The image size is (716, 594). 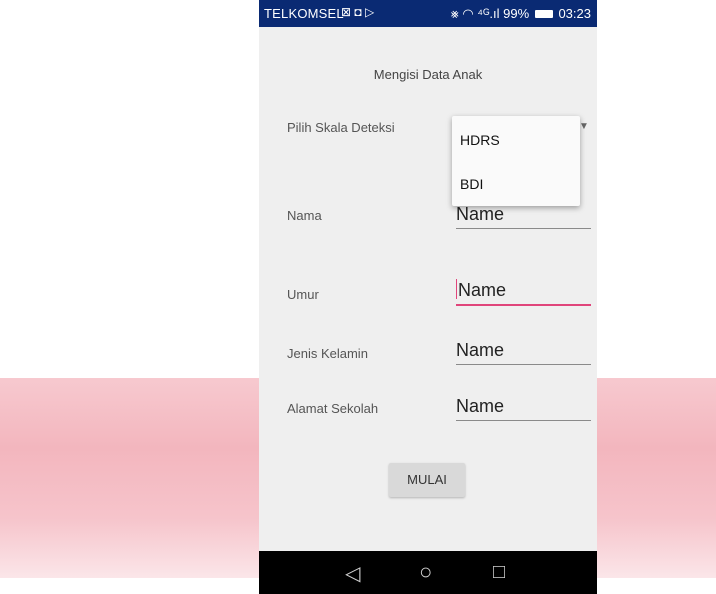 What do you see at coordinates (352, 573) in the screenshot?
I see `back-icon: ◁` at bounding box center [352, 573].